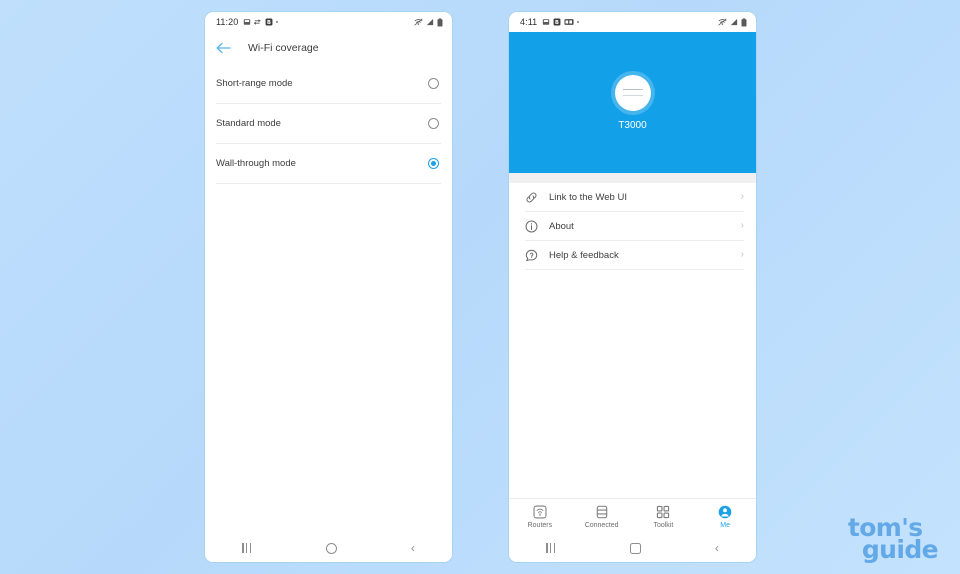 This screenshot has height=574, width=960. What do you see at coordinates (328, 22) in the screenshot?
I see `status-bar-left: 11:20 B` at bounding box center [328, 22].